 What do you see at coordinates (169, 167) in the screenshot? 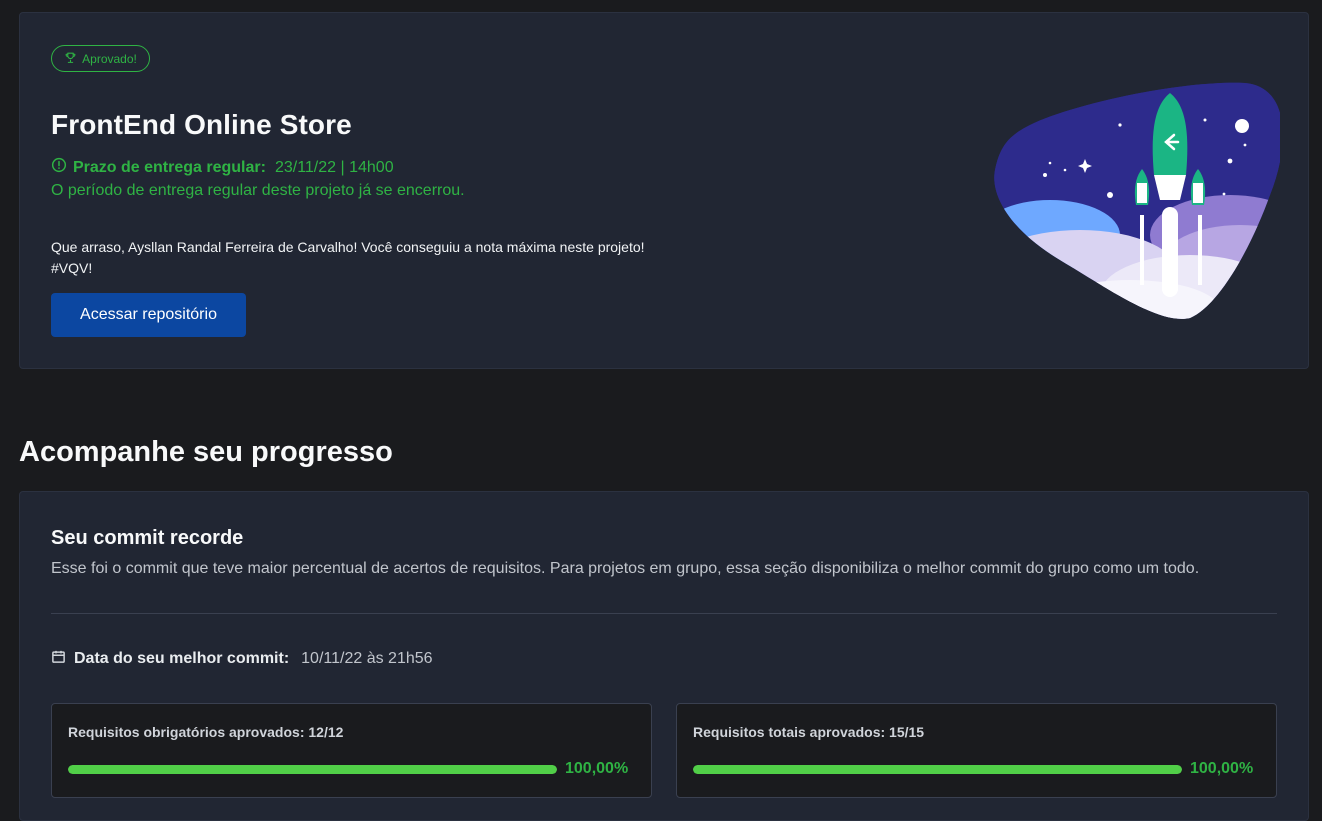
I see `deadline-label: Prazo de entrega regular:` at bounding box center [169, 167].